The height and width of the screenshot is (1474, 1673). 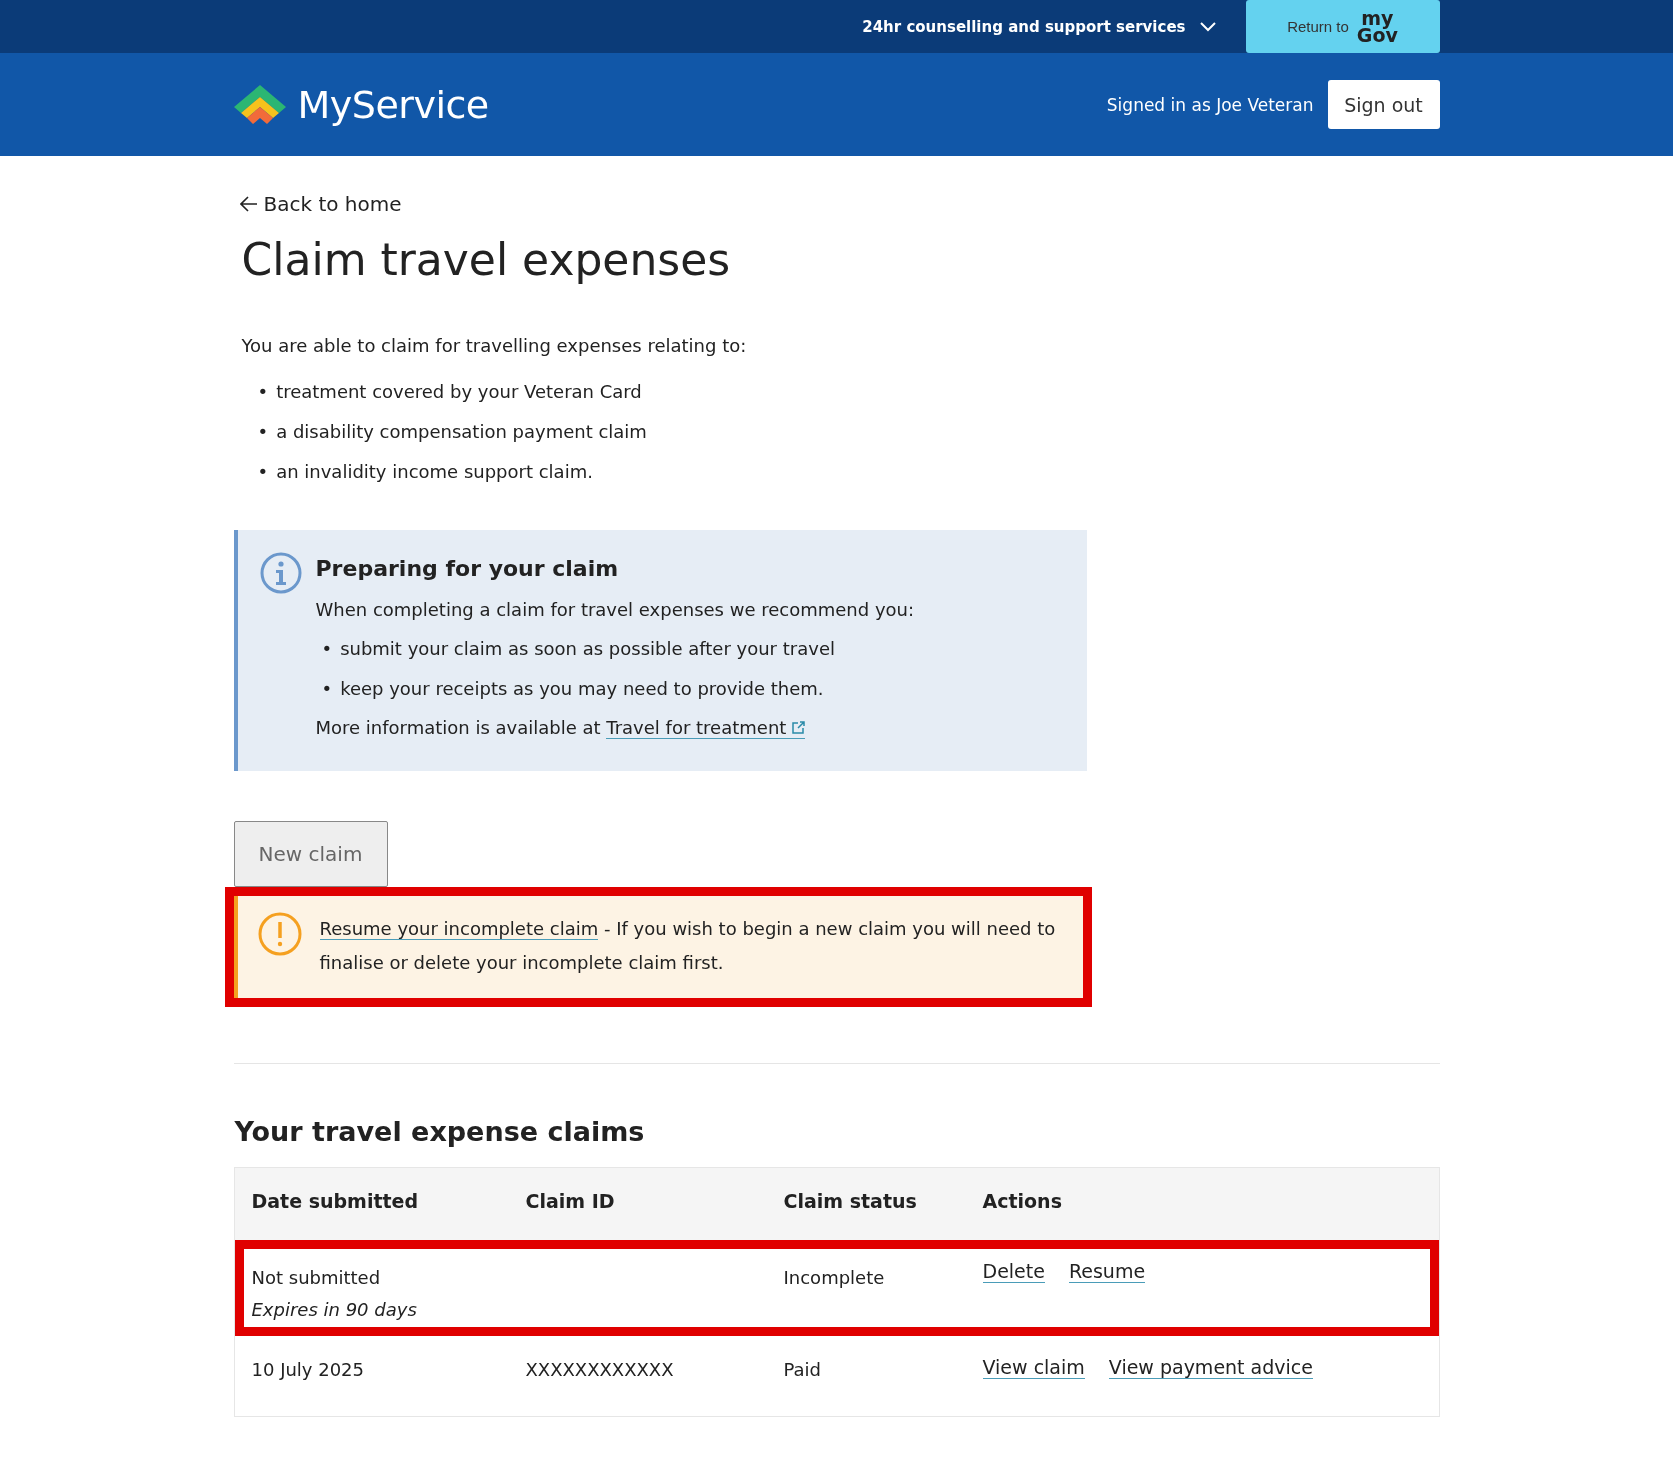 I want to click on table-cell-text: Not submitted, so click(x=316, y=1278).